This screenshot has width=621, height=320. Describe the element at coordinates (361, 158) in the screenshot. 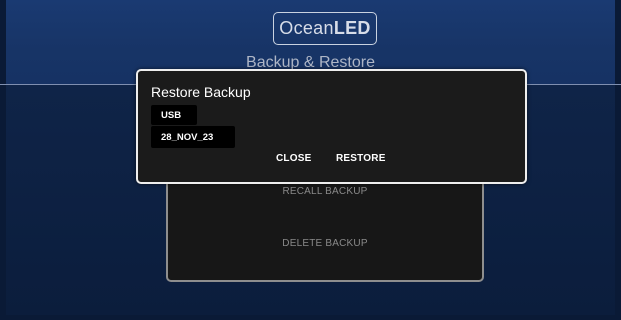

I see `restore-button: RESTORE` at that location.